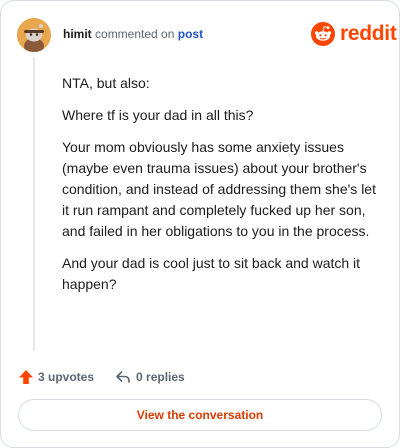 This screenshot has width=400, height=448. I want to click on view-conversation-button: View the conversation, so click(200, 415).